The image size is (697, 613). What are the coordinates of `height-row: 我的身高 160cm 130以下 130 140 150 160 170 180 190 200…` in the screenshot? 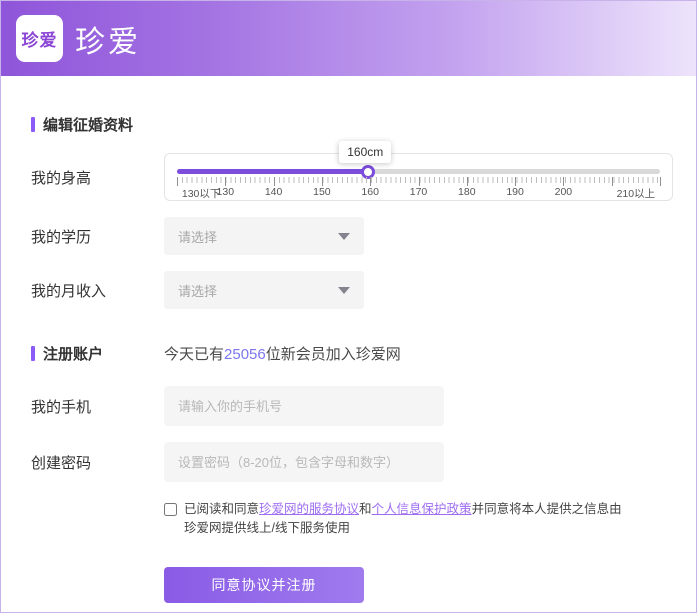 It's located at (352, 171).